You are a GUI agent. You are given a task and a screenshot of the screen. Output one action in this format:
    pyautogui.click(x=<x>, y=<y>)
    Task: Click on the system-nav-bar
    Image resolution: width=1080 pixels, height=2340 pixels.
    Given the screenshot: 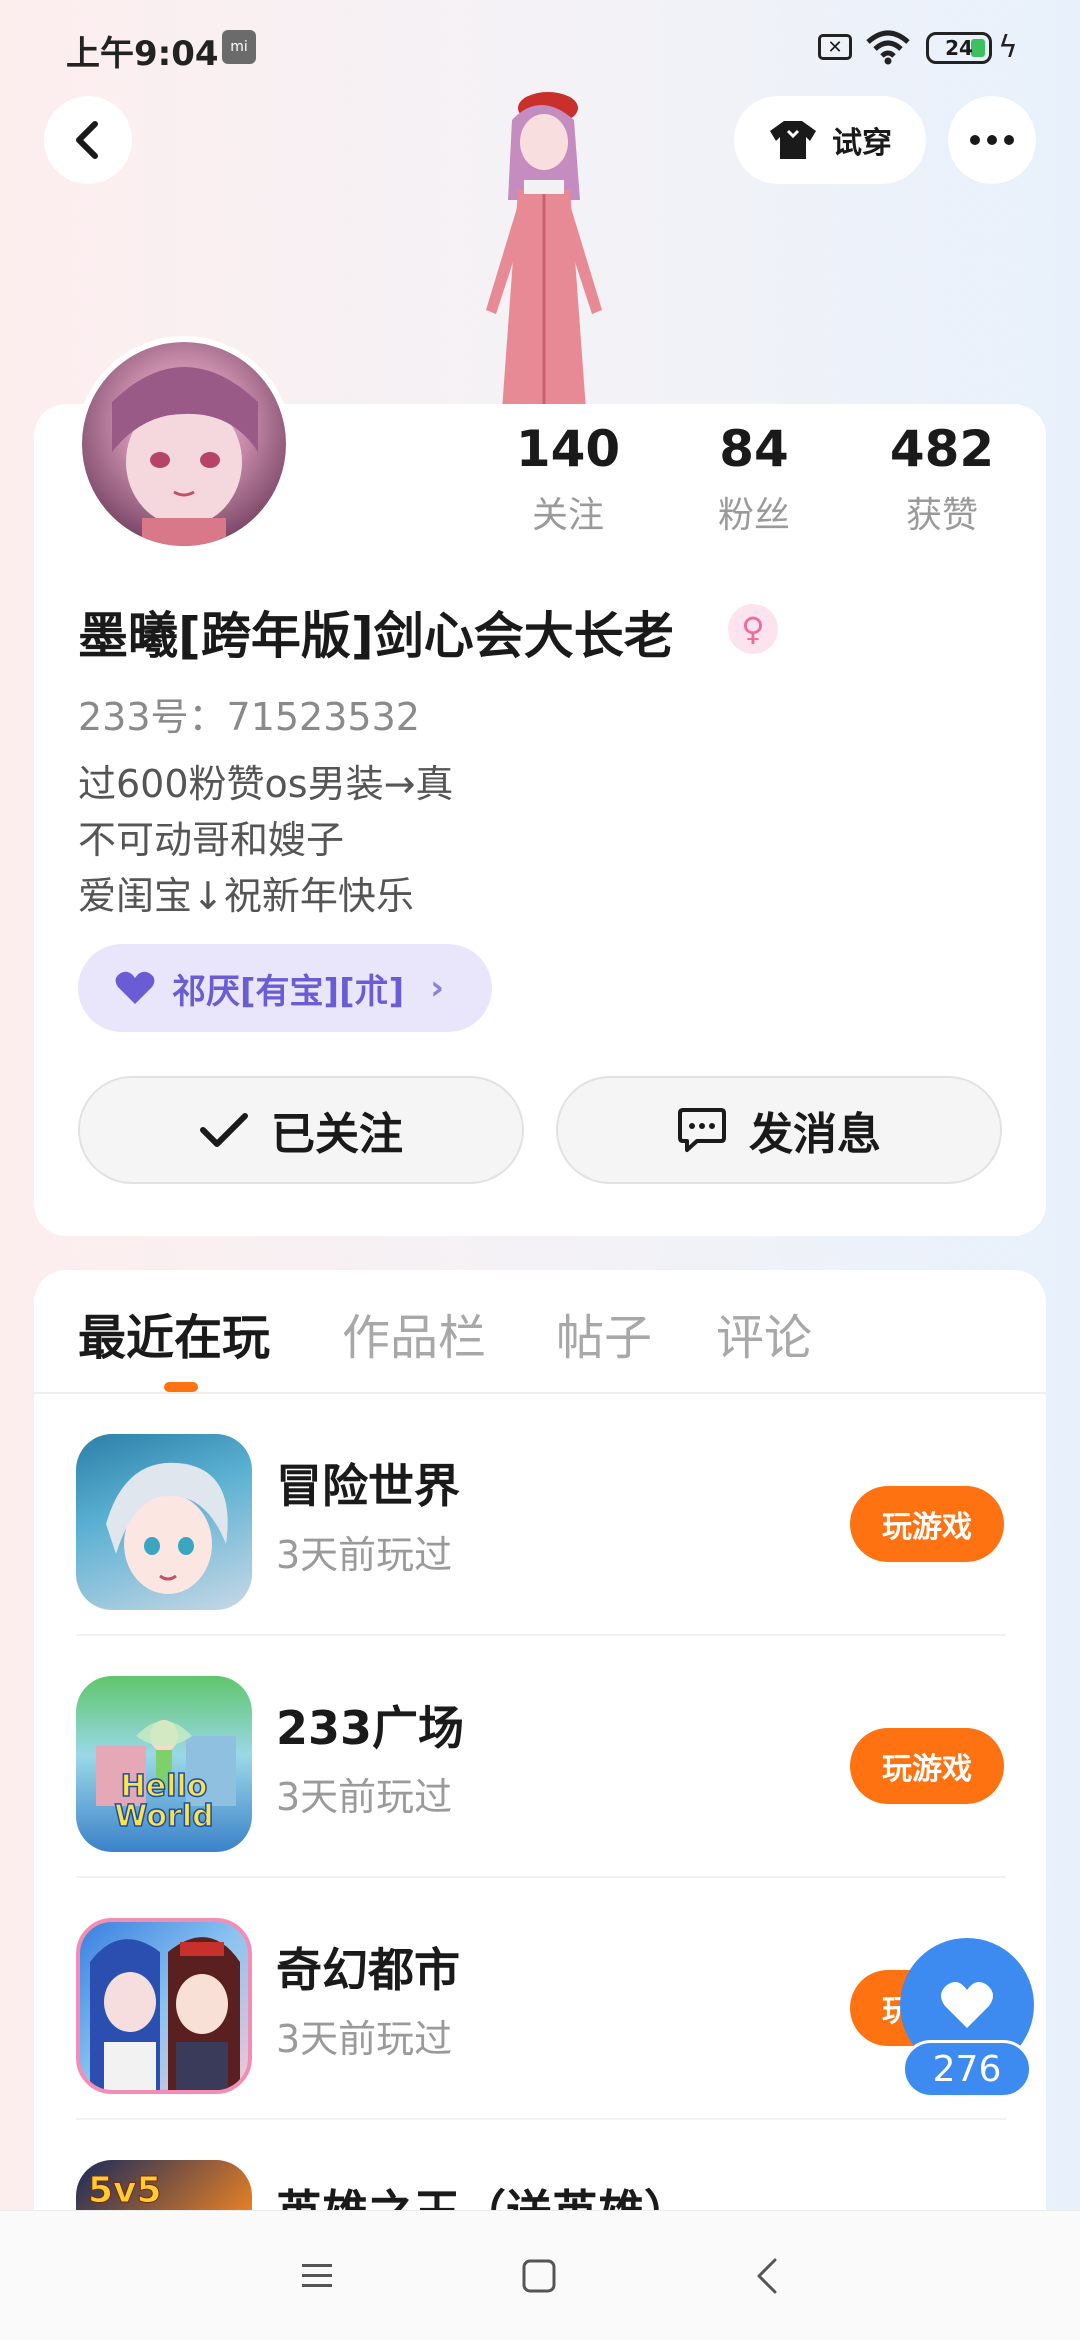 What is the action you would take?
    pyautogui.click(x=540, y=2275)
    